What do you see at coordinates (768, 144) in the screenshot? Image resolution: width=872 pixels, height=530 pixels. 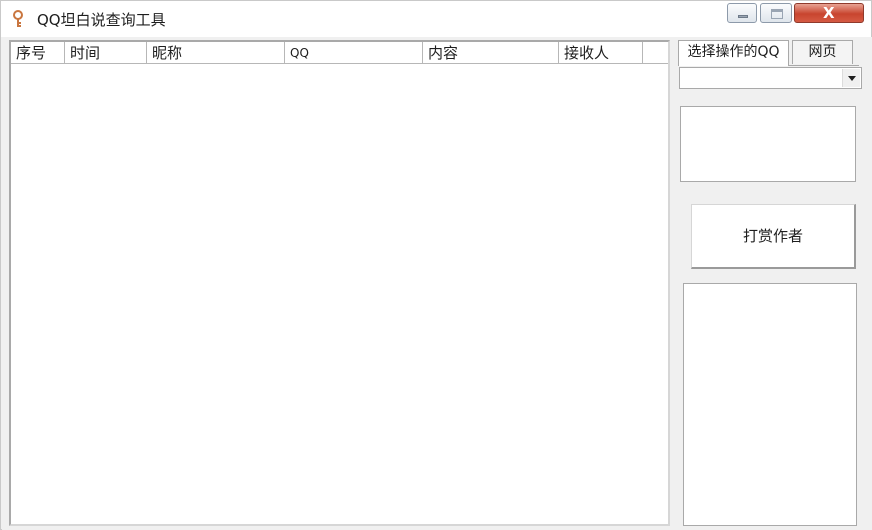 I see `info-textbox` at bounding box center [768, 144].